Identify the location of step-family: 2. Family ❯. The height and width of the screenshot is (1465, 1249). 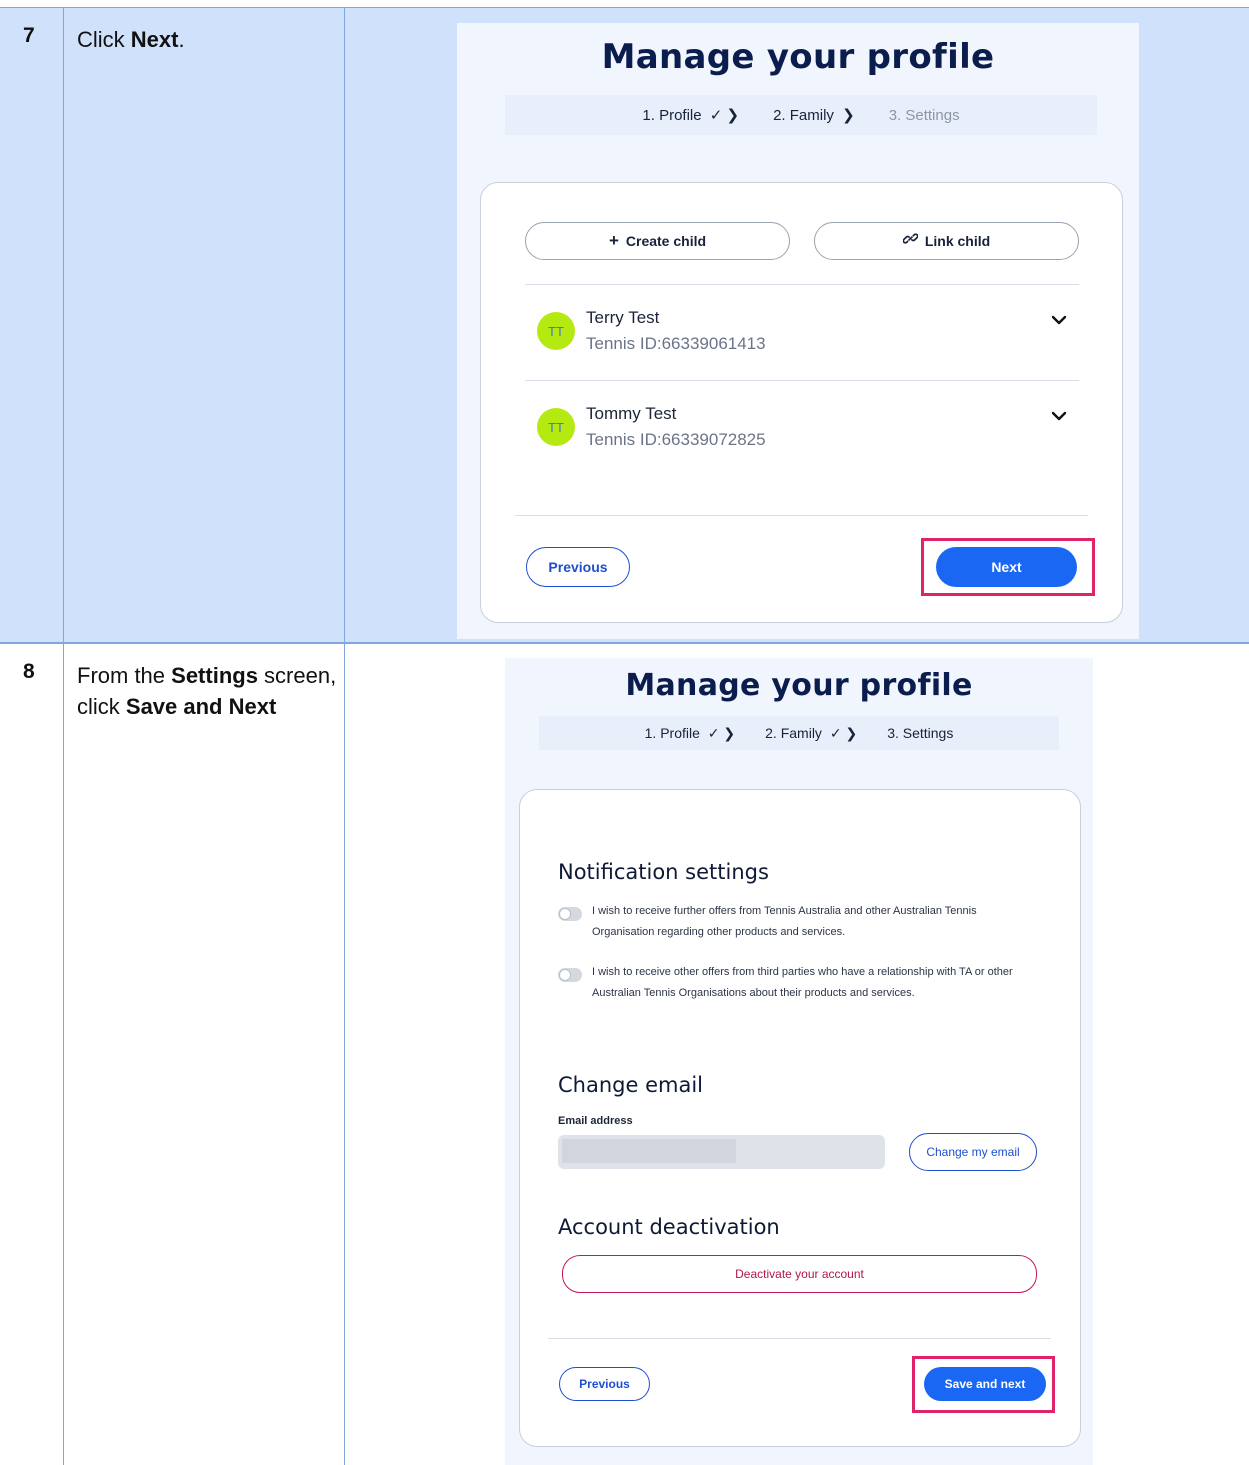
(814, 115).